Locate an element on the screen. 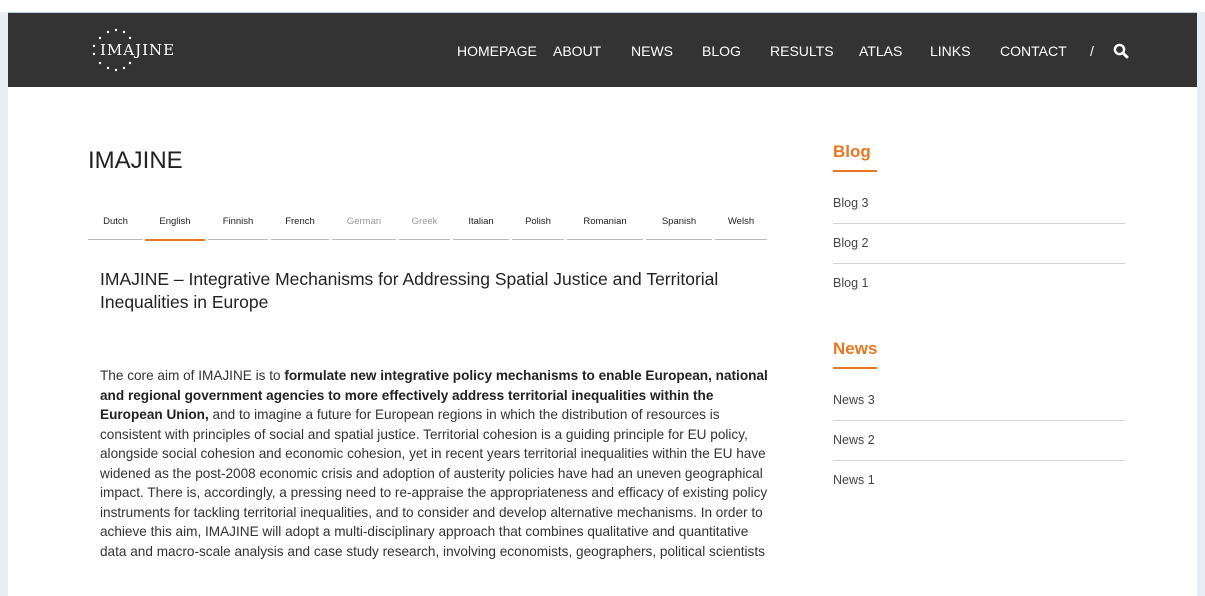  tab-greek: Greek is located at coordinates (424, 225).